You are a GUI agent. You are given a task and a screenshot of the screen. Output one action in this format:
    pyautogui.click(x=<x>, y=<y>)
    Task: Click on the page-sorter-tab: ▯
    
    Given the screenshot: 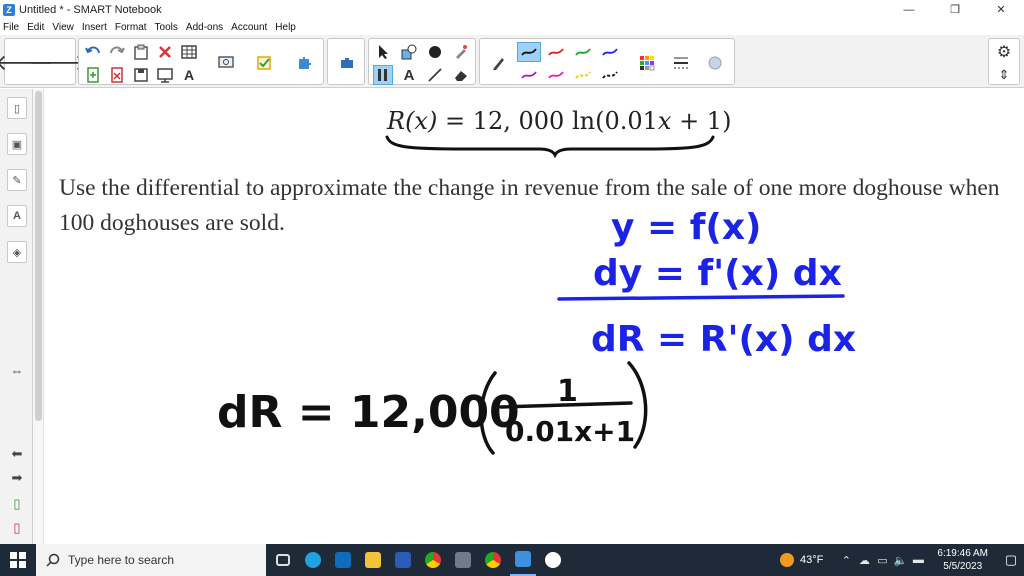 What is the action you would take?
    pyautogui.click(x=17, y=108)
    